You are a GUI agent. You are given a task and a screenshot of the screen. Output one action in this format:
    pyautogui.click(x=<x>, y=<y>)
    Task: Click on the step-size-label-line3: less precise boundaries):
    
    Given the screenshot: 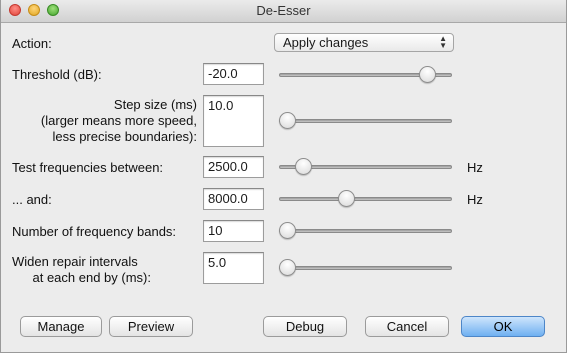 What is the action you would take?
    pyautogui.click(x=124, y=136)
    